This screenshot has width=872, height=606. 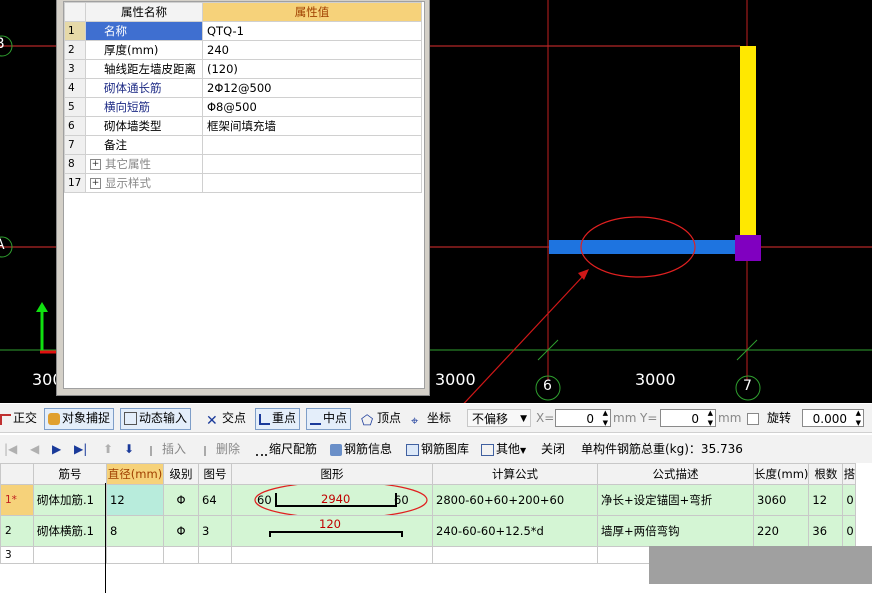 What do you see at coordinates (75, 164) in the screenshot?
I see `row-number: 8` at bounding box center [75, 164].